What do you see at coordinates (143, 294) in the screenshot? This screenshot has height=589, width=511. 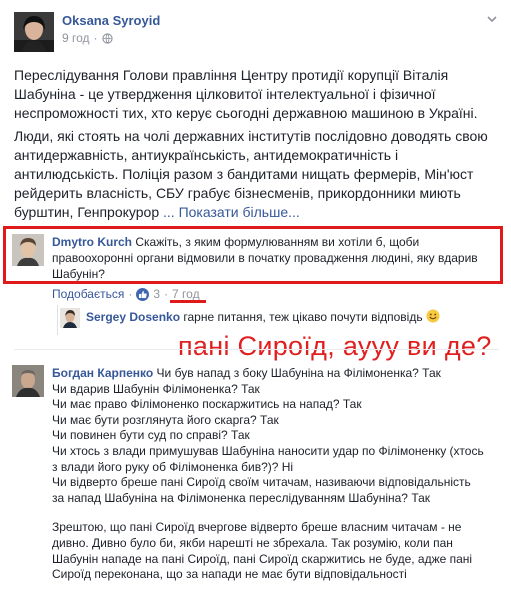 I see `like-icon` at bounding box center [143, 294].